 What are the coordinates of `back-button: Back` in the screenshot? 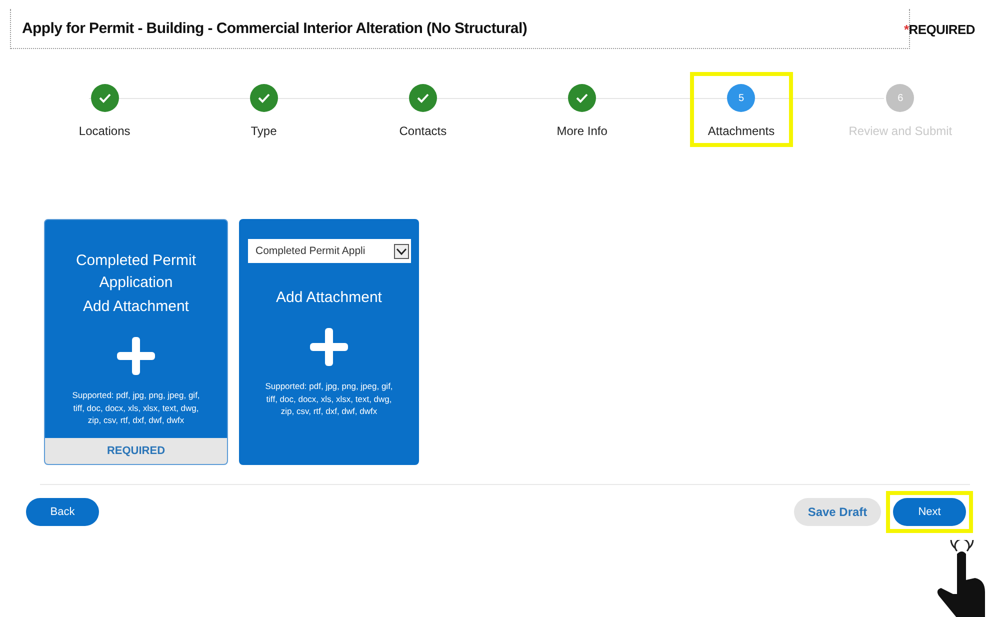 It's located at (62, 512).